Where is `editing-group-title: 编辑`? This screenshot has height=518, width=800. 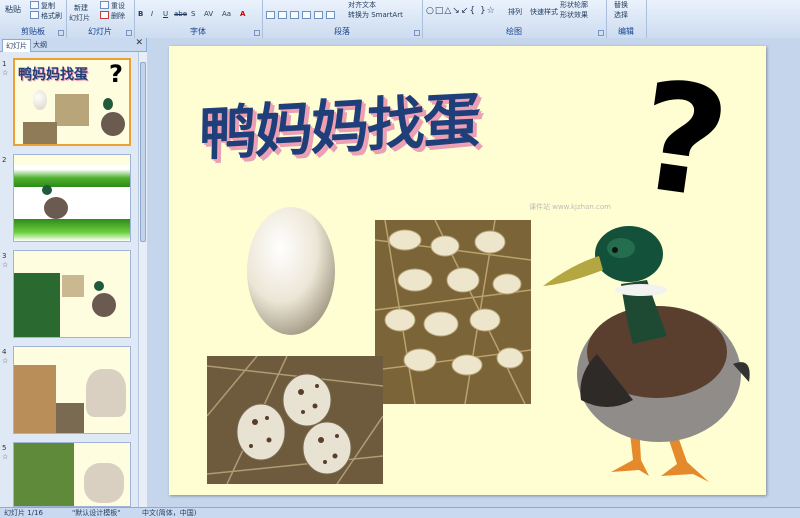
editing-group-title: 编辑 is located at coordinates (626, 31).